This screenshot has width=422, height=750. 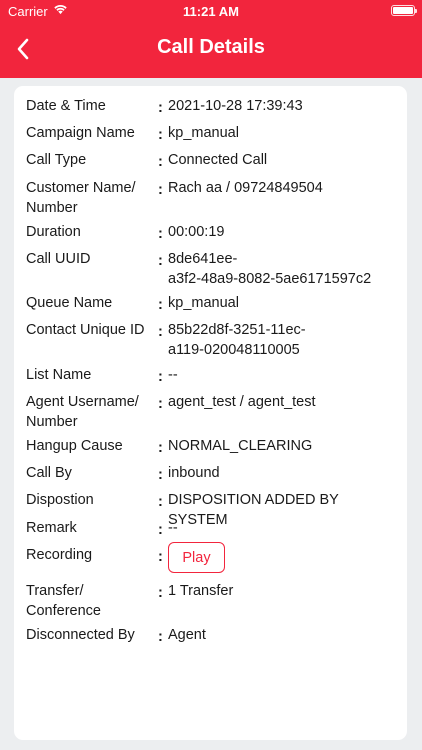 I want to click on detail-label: Agent Username/ Number, so click(x=82, y=412).